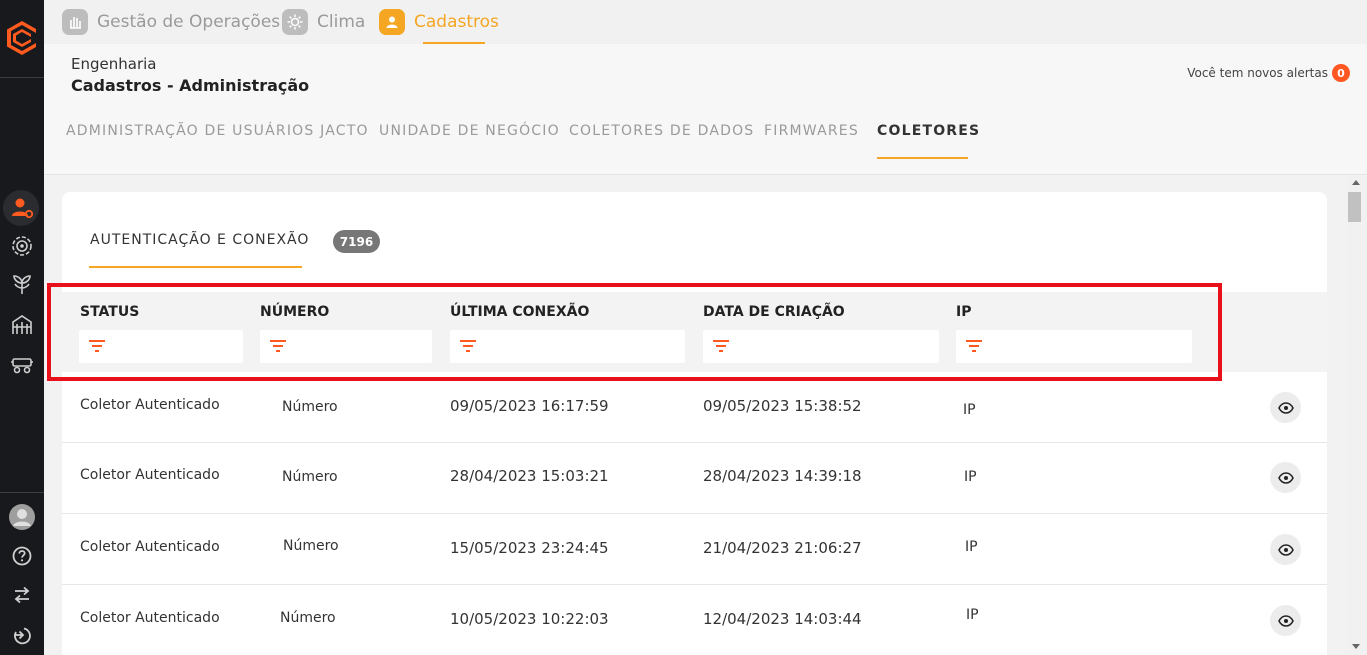 This screenshot has width=1367, height=655. I want to click on highlight-box, so click(634, 332).